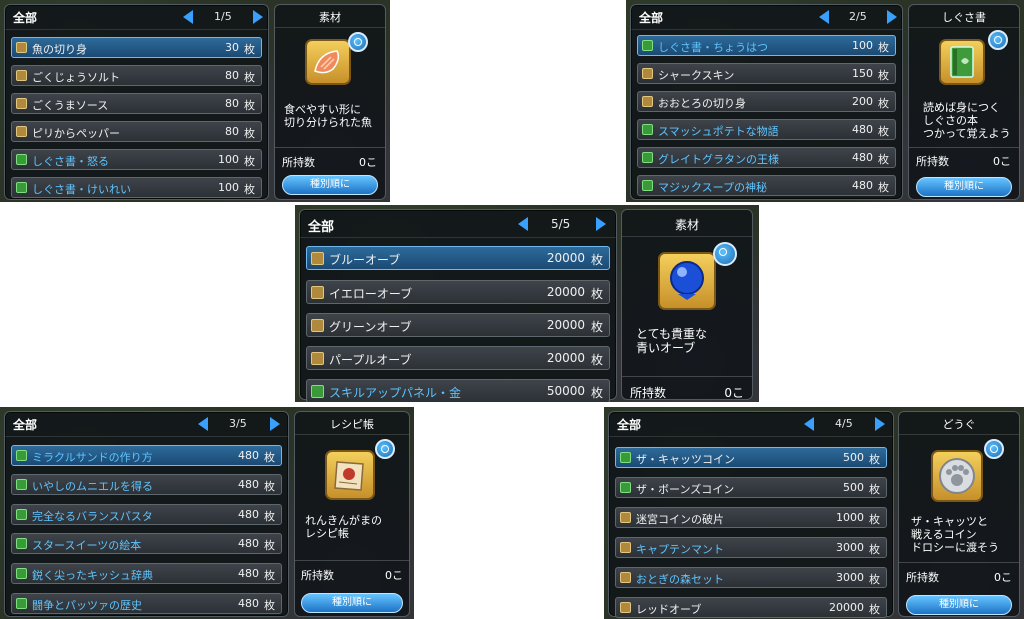 The width and height of the screenshot is (1024, 619). I want to click on list-item: 鋭く尖ったキッシュ辞典 480 枚, so click(146, 573).